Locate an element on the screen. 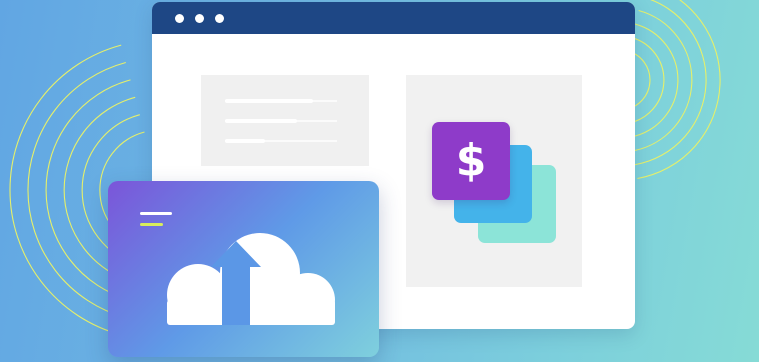 Image resolution: width=759 pixels, height=362 pixels. text-placeholder-panel is located at coordinates (285, 120).